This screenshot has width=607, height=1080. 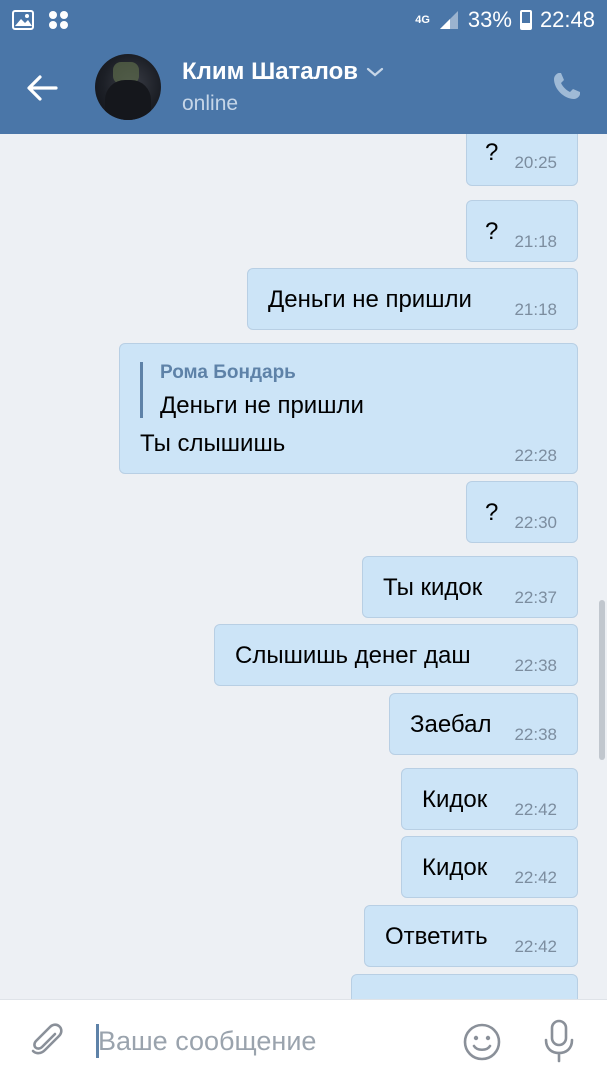 I want to click on clock: 22:48, so click(x=567, y=19).